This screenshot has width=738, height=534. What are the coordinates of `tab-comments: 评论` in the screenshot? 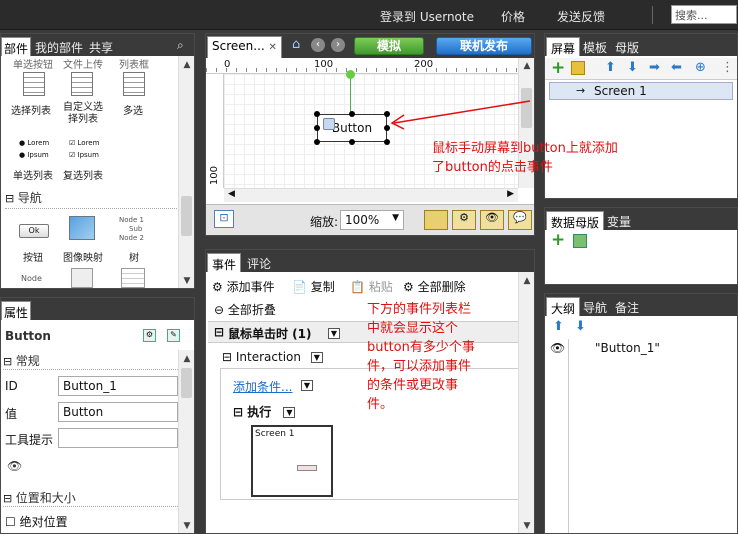 It's located at (259, 262).